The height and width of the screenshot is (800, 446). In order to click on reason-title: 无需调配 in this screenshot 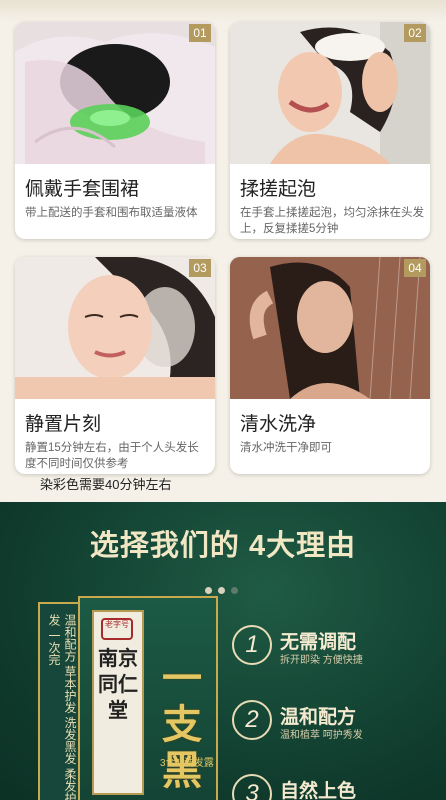, I will do `click(318, 642)`.